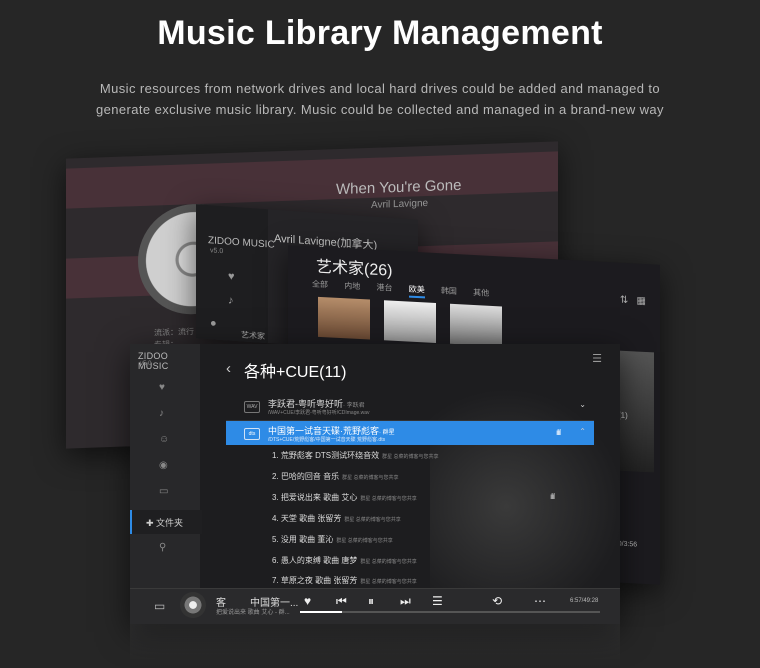 The image size is (760, 668). I want to click on tab-hktw: 港台, so click(384, 288).